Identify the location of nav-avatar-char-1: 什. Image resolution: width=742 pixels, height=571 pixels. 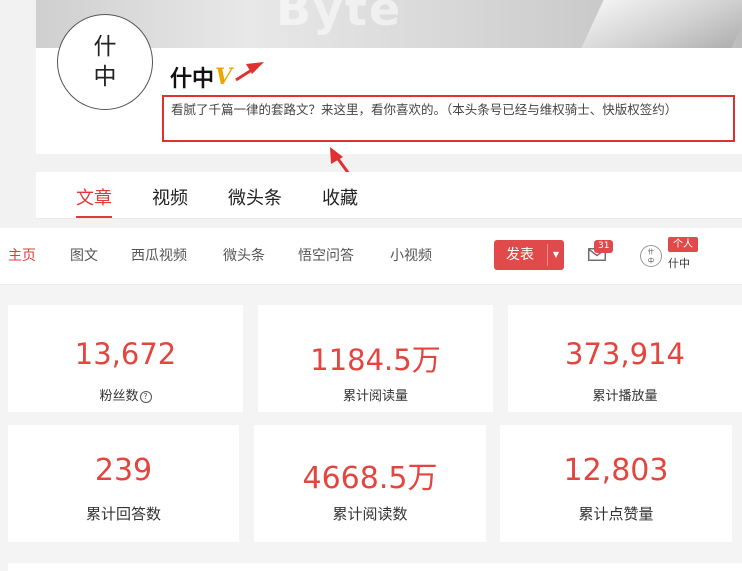
(650, 252).